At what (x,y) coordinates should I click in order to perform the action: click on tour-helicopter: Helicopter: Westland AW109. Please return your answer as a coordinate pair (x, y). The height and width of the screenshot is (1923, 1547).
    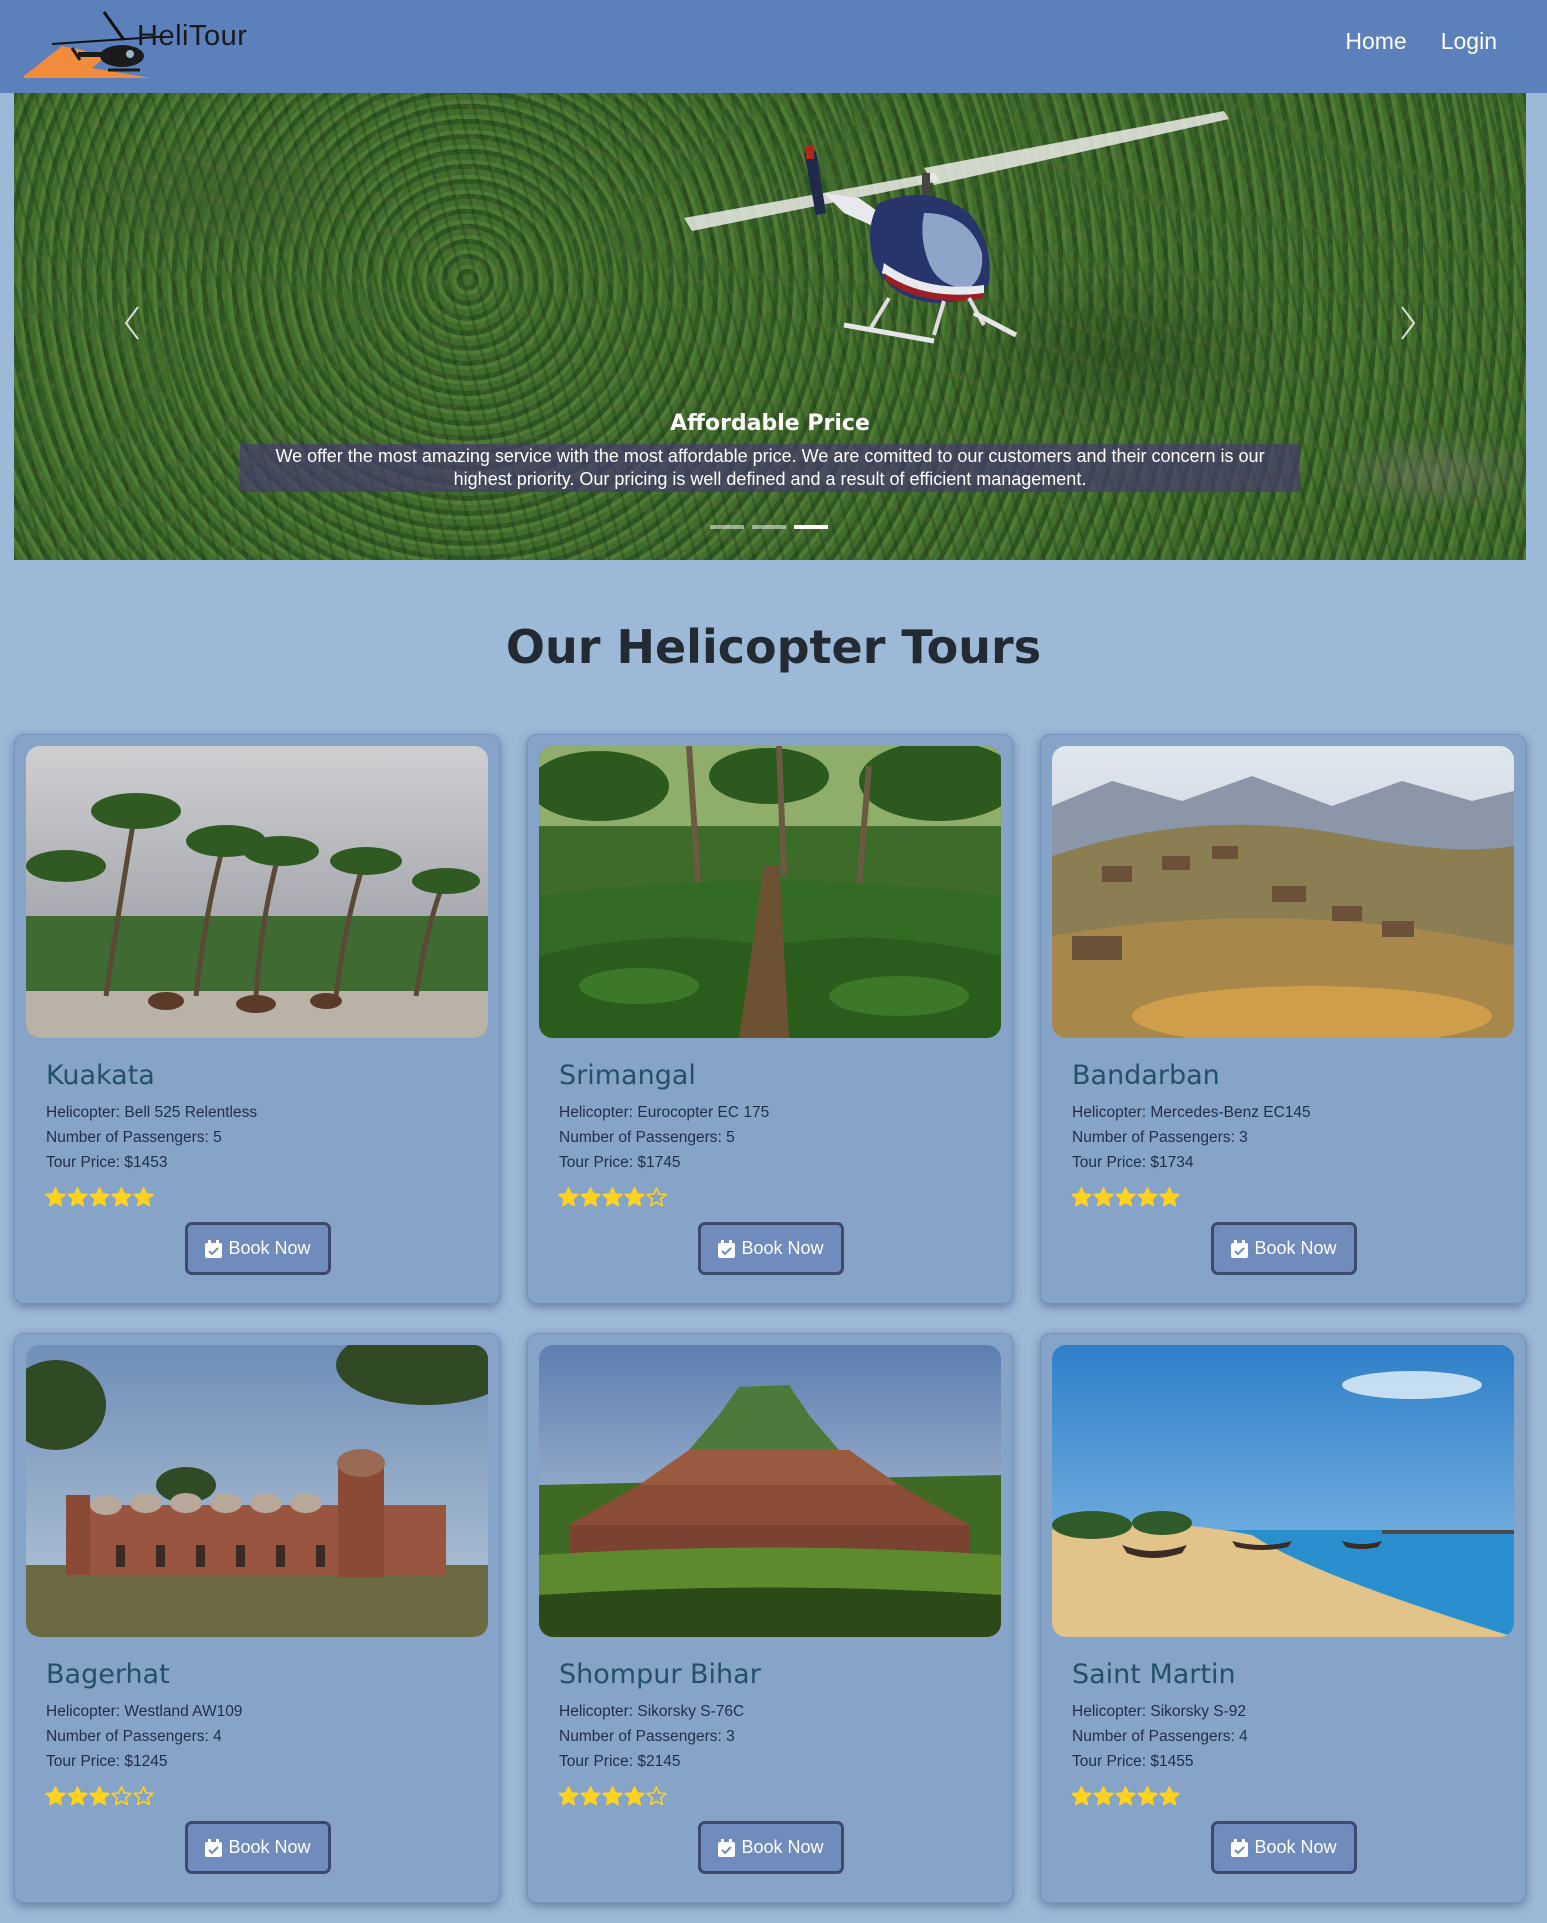
    Looking at the image, I should click on (144, 1711).